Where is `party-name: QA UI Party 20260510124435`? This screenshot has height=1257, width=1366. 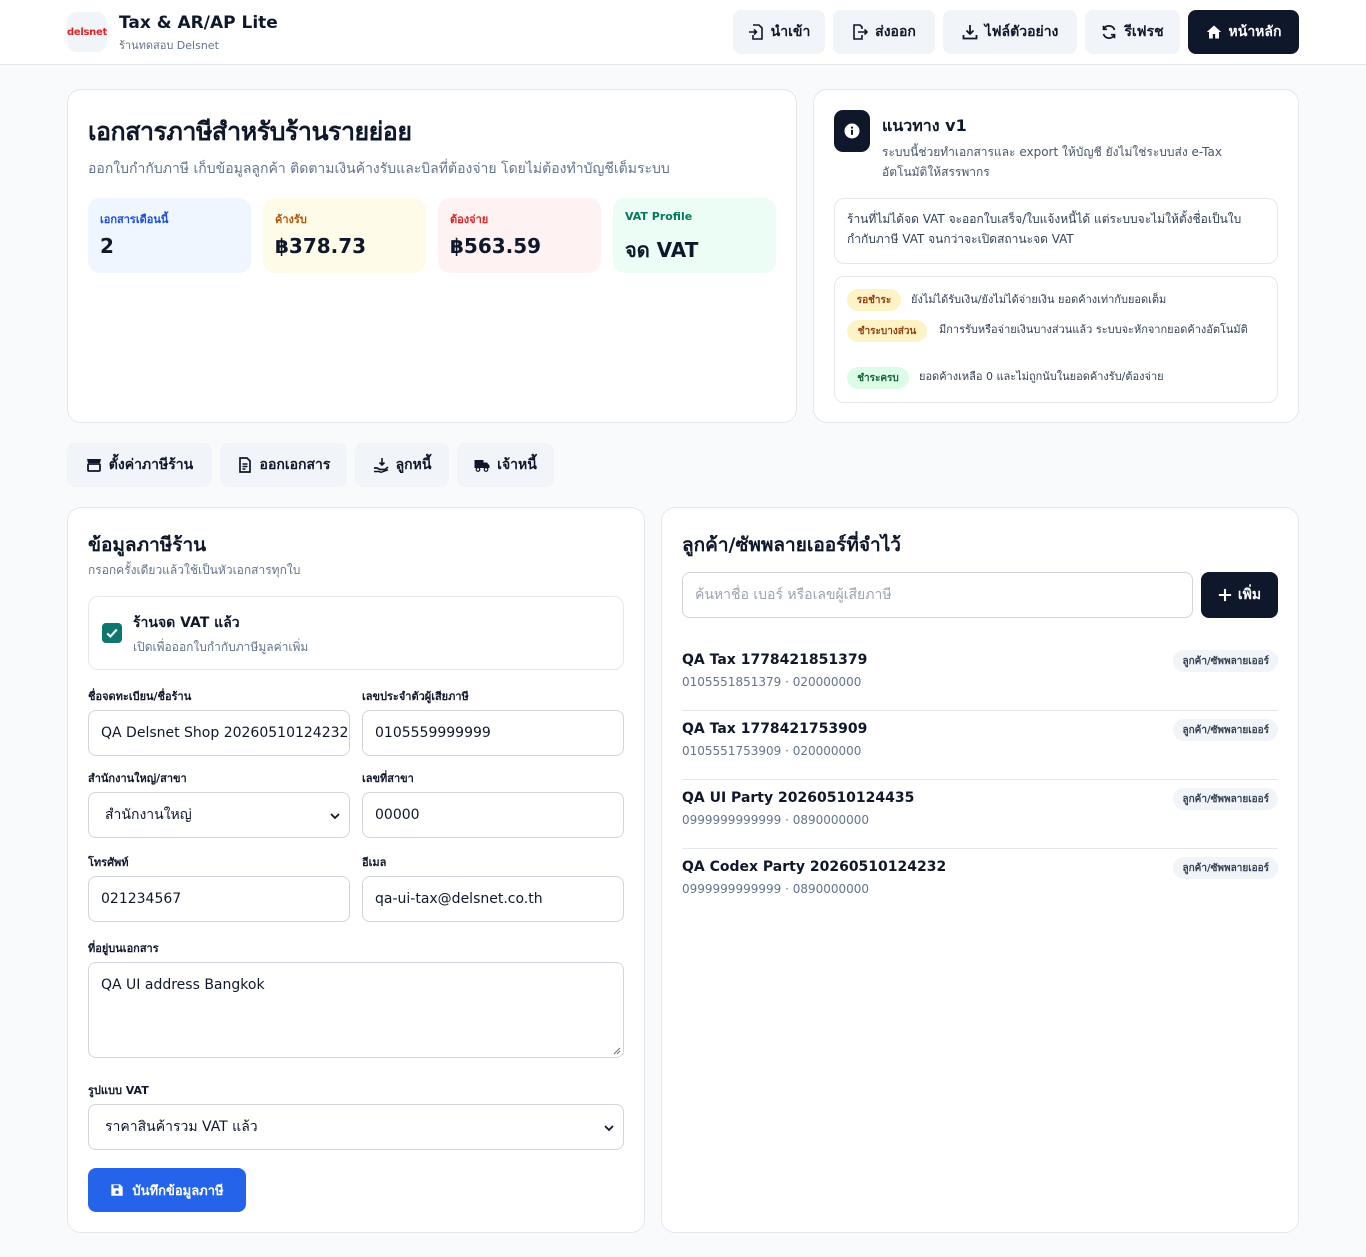
party-name: QA UI Party 20260510124435 is located at coordinates (798, 798).